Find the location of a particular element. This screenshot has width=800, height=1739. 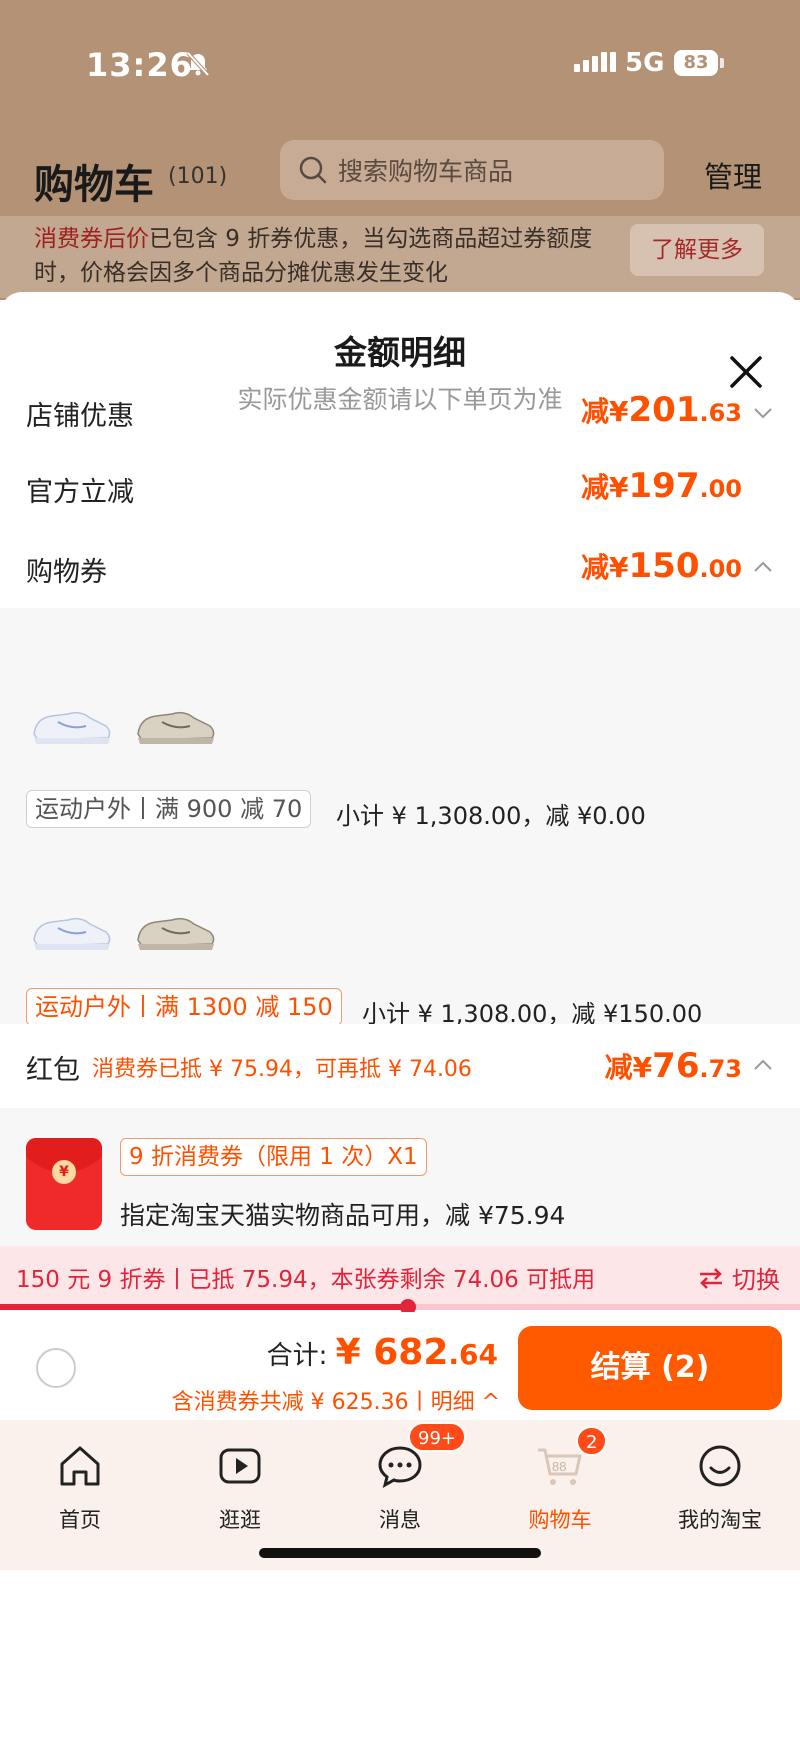

tab-label: 逛逛 is located at coordinates (240, 1520).